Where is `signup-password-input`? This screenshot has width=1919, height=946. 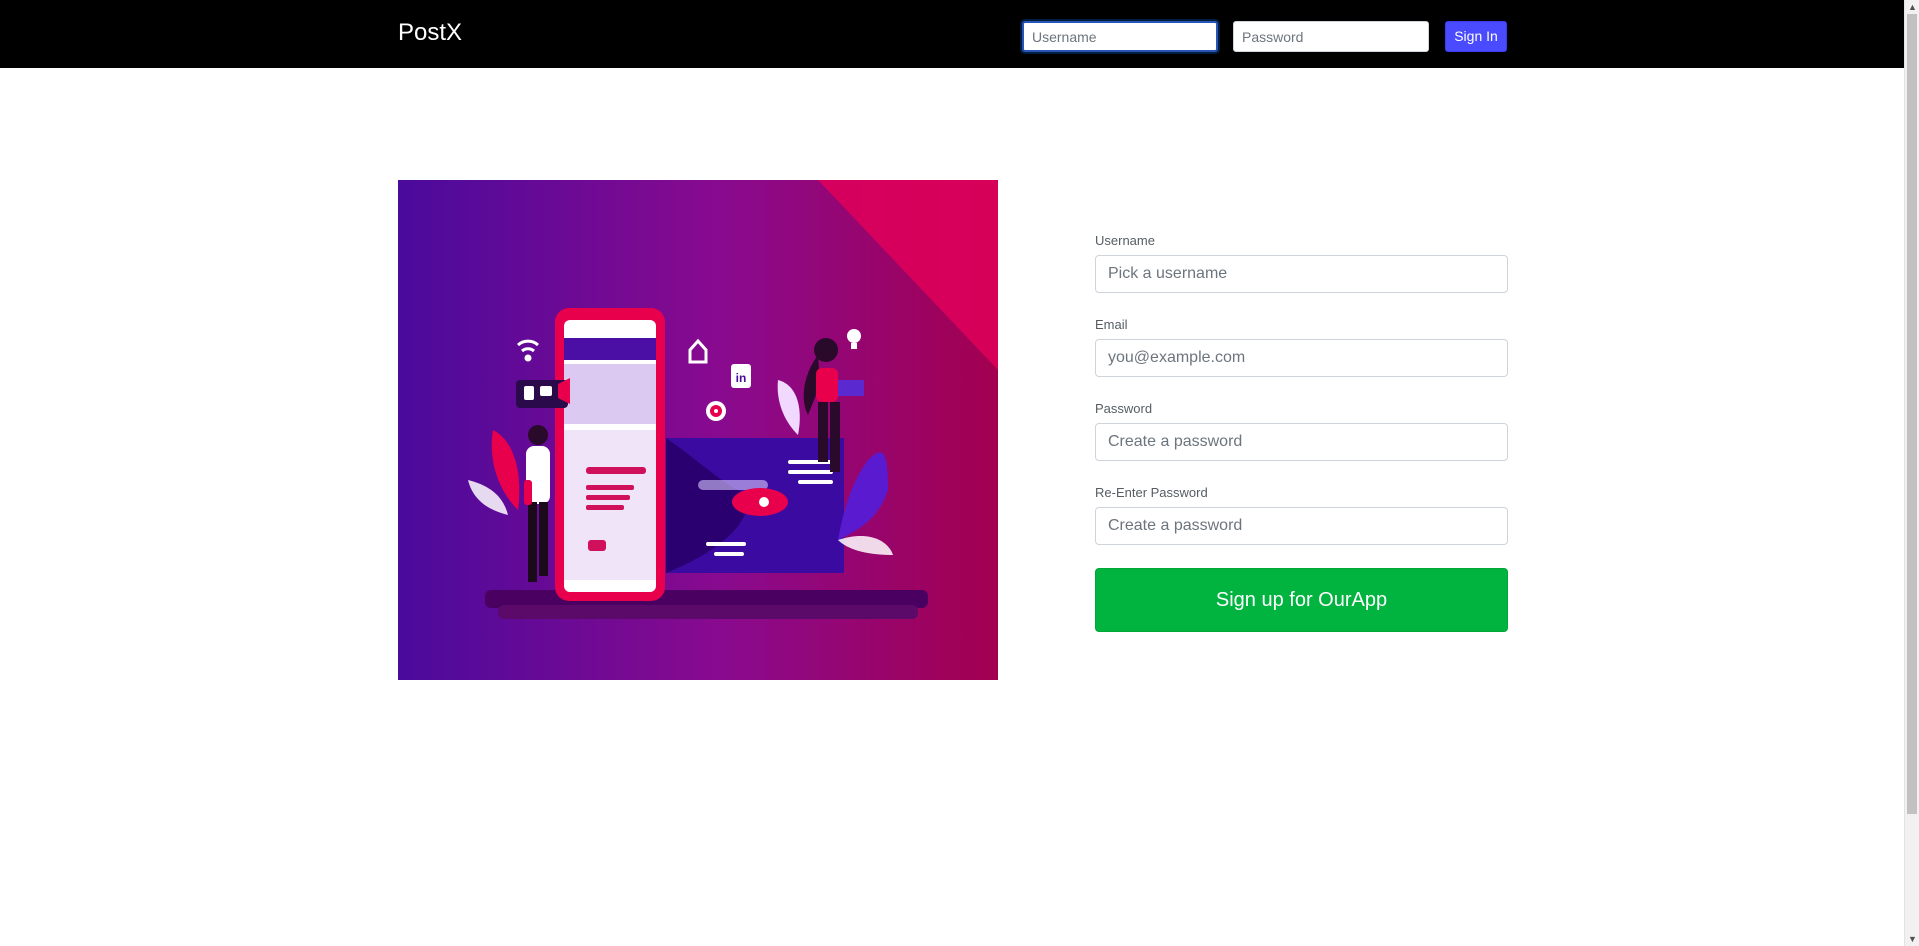
signup-password-input is located at coordinates (1301, 442).